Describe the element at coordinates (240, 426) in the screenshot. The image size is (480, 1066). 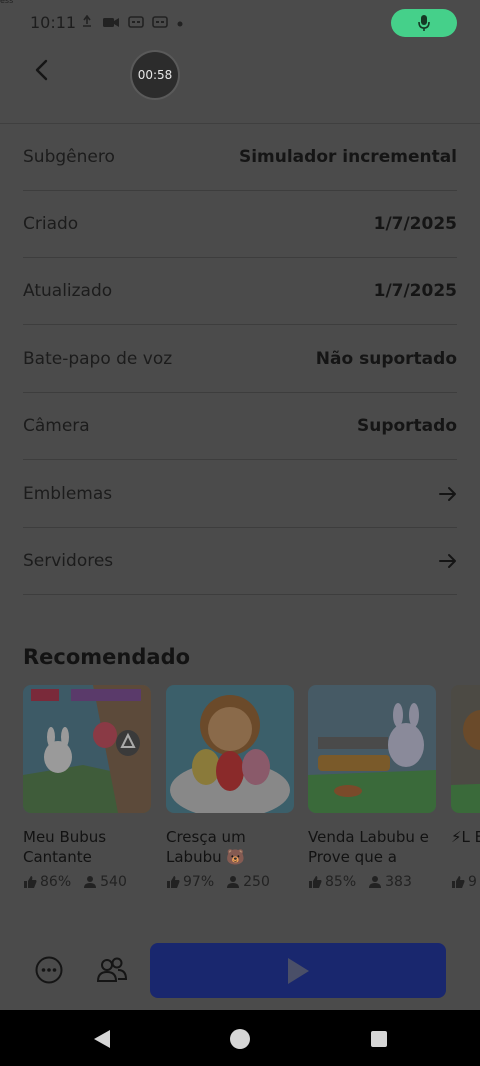
I see `detail-row-camera: Câmera Suportado` at that location.